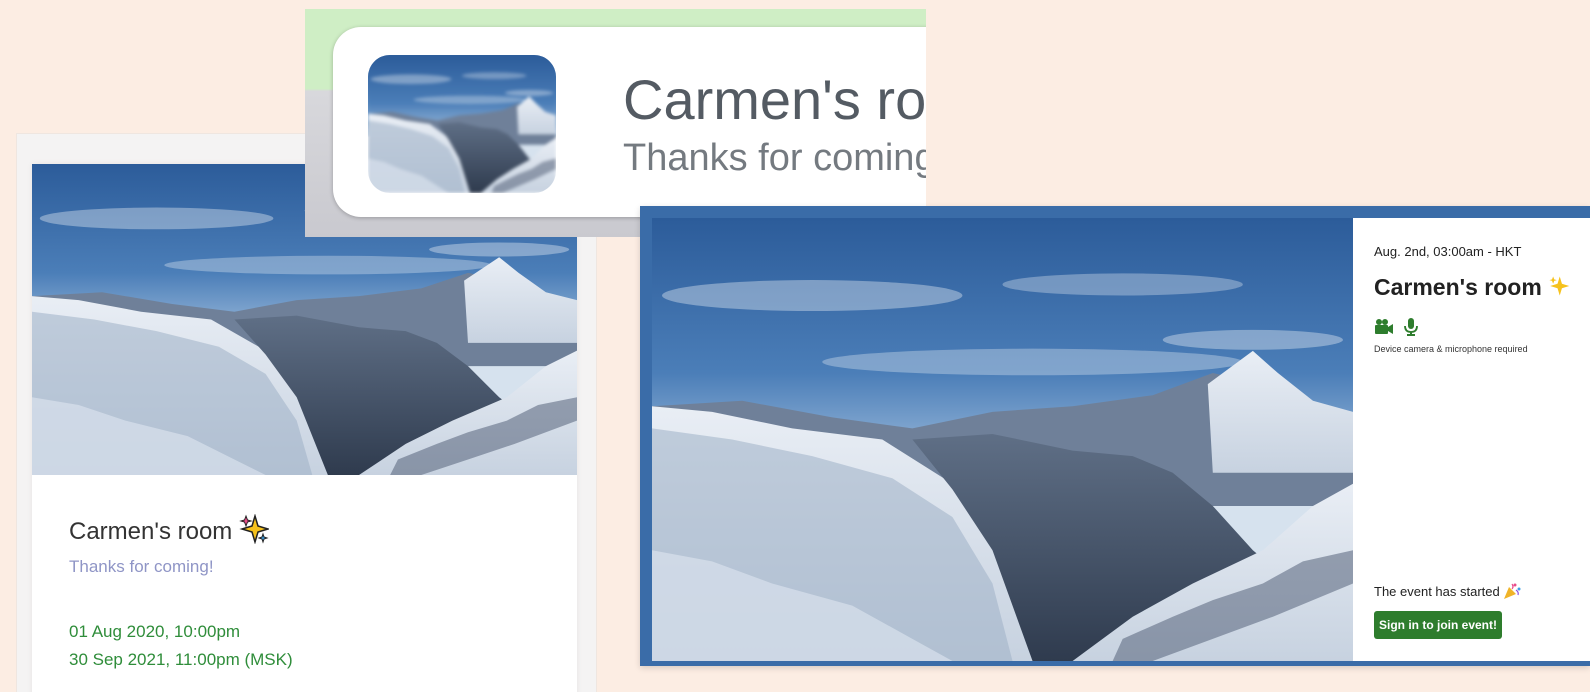 This screenshot has width=1590, height=692. Describe the element at coordinates (1398, 327) in the screenshot. I see `device-icons` at that location.